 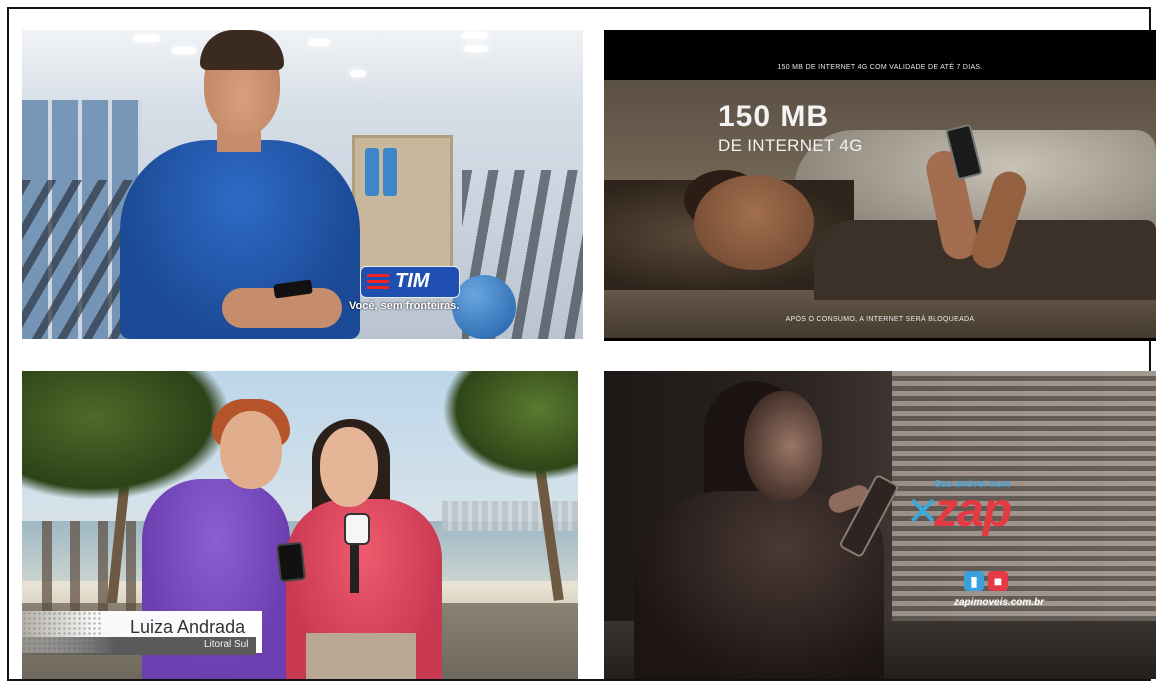 I want to click on headline: 150 MB, so click(x=774, y=116).